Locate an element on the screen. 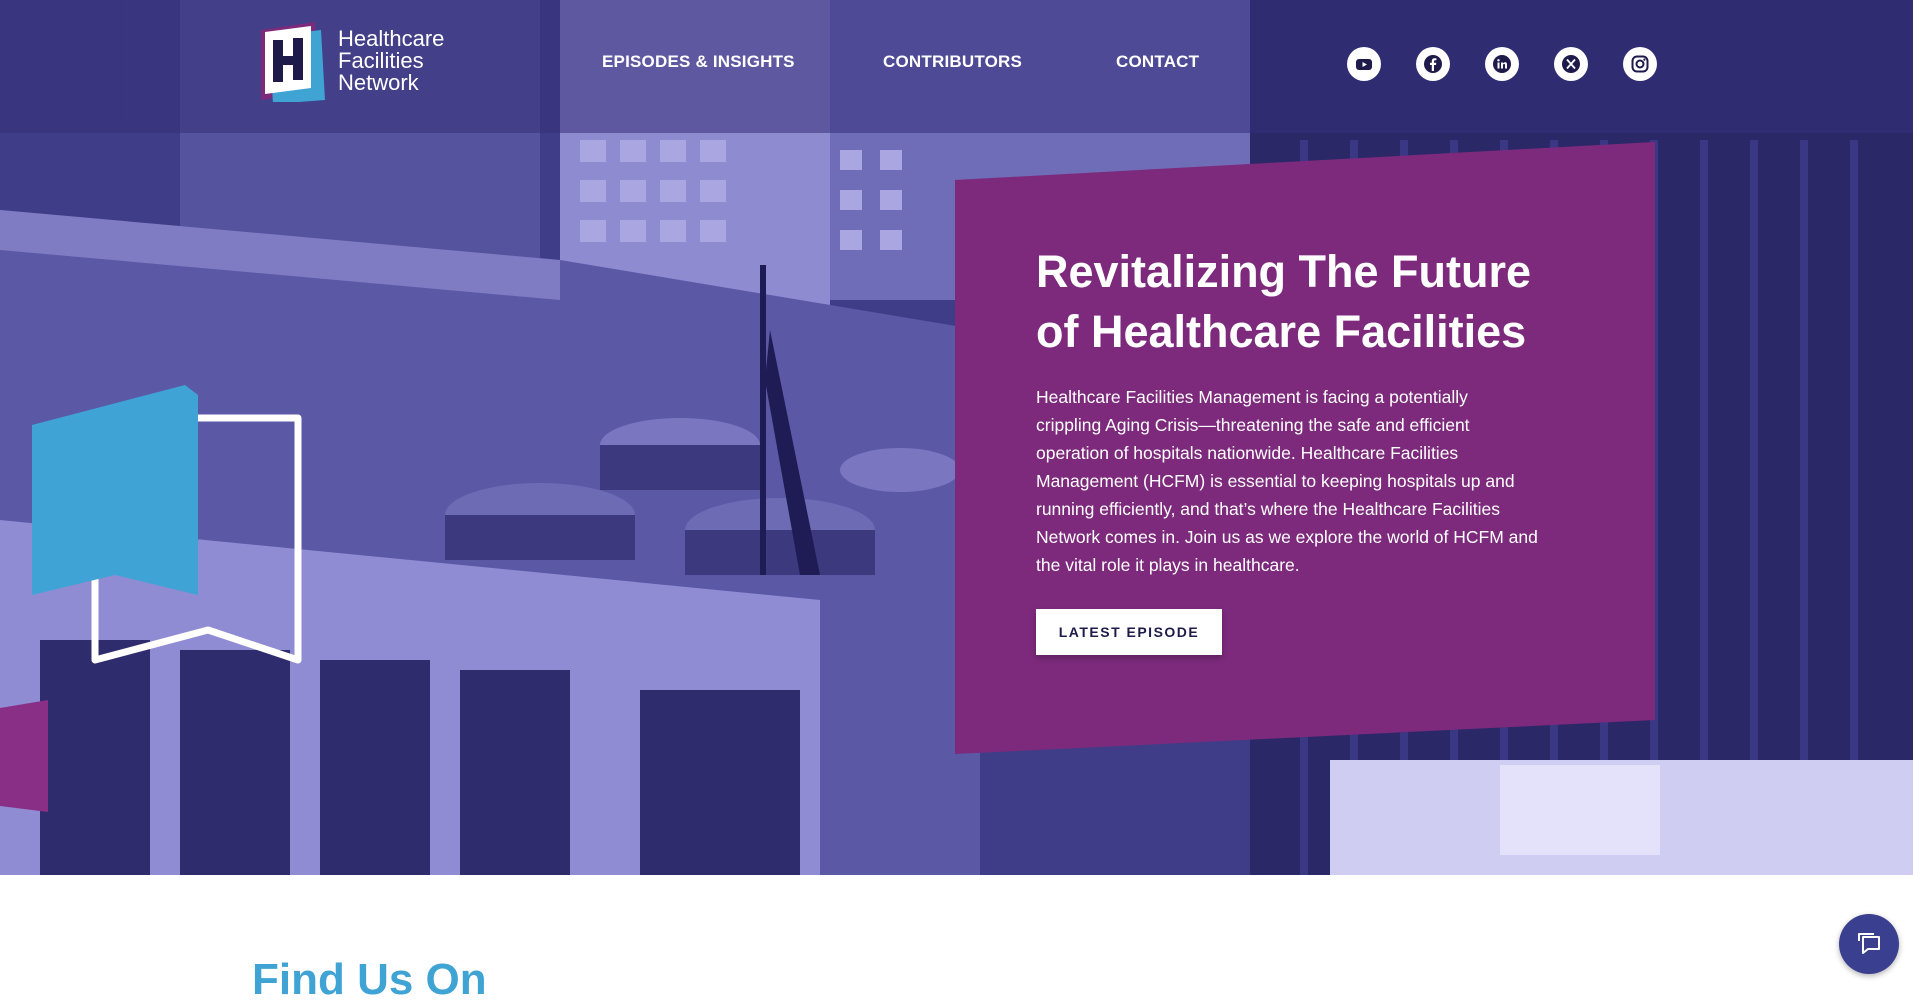  youtube-icon is located at coordinates (1364, 64).